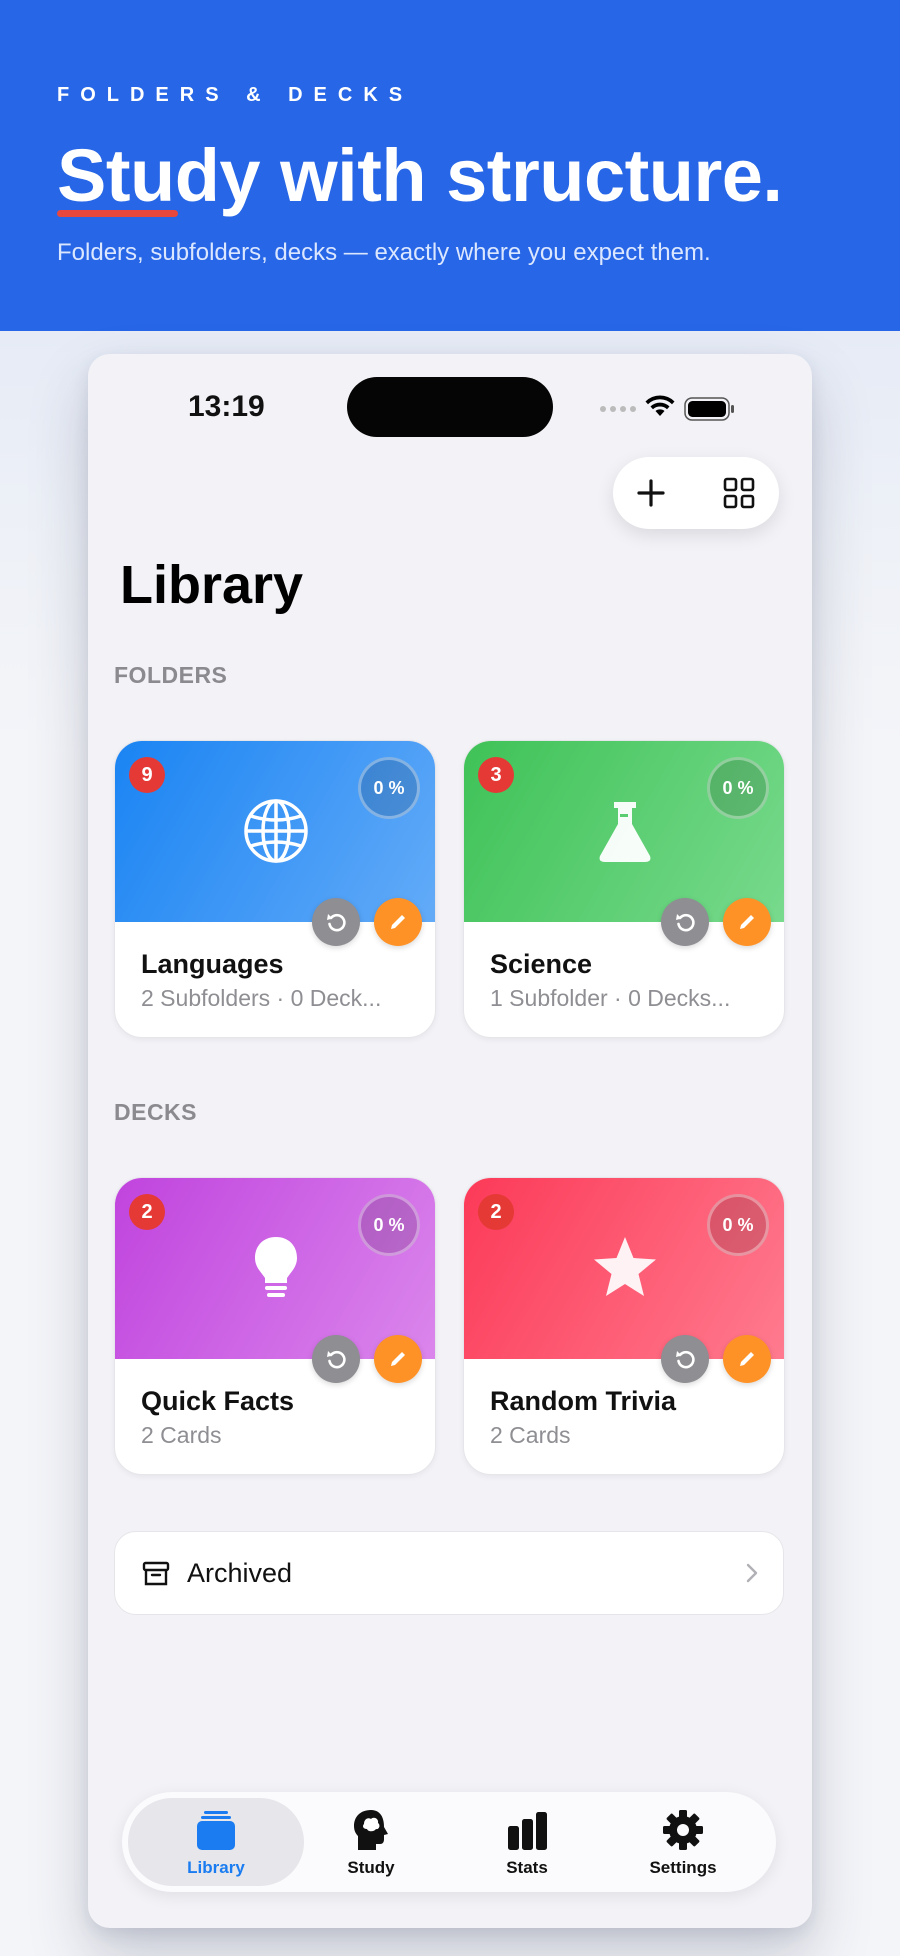 The image size is (900, 1956). I want to click on dynamic-island, so click(450, 407).